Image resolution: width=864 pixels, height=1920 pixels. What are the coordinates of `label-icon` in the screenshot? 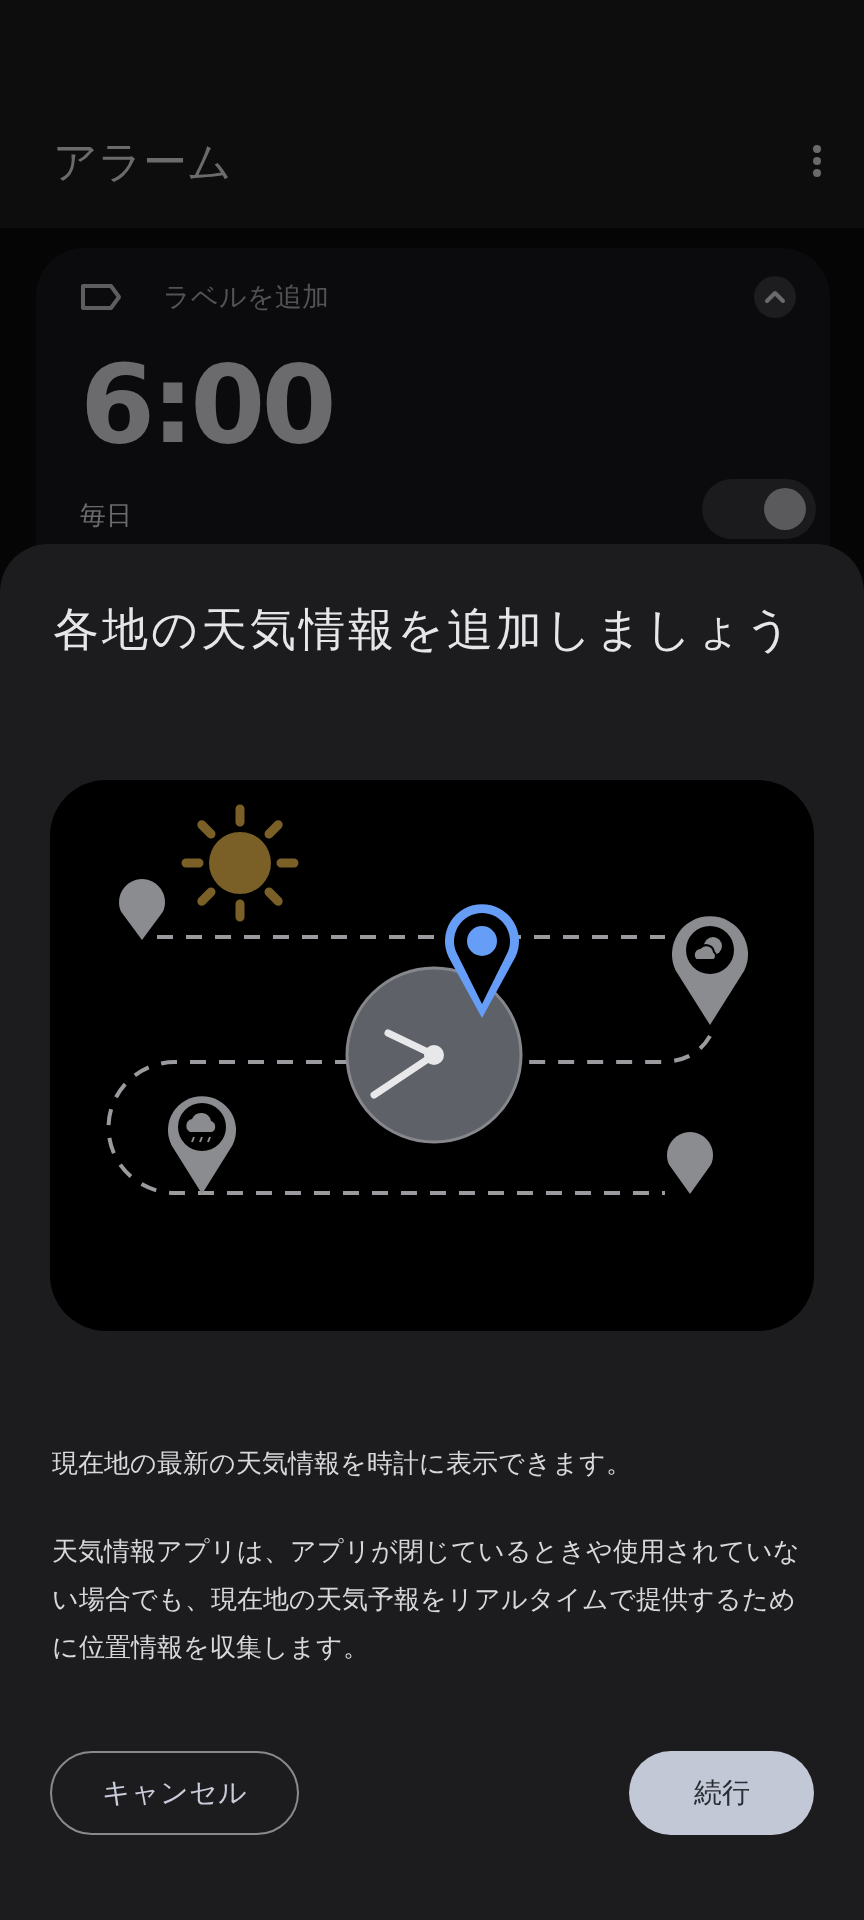 It's located at (101, 297).